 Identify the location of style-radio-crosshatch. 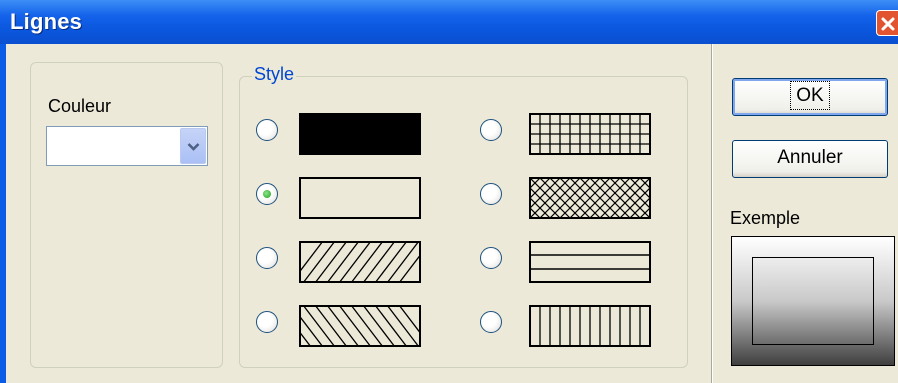
(491, 194).